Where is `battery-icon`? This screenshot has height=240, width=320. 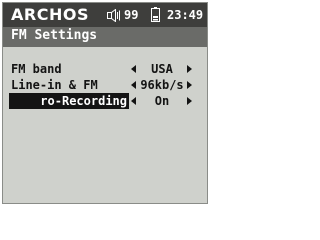
battery-icon is located at coordinates (155, 14).